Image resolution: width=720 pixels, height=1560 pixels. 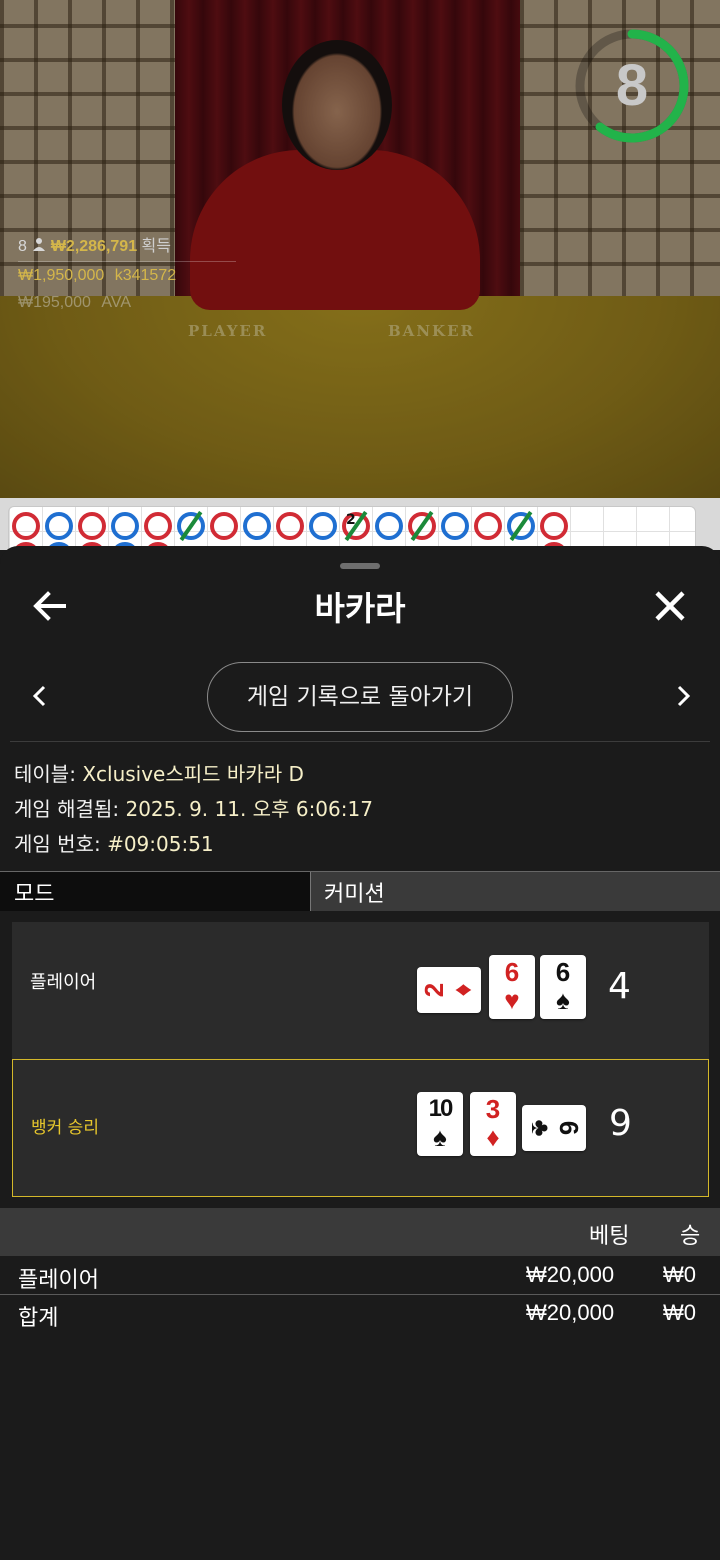 What do you see at coordinates (65, 1128) in the screenshot?
I see `banker-hand-label: 뱅커 승리` at bounding box center [65, 1128].